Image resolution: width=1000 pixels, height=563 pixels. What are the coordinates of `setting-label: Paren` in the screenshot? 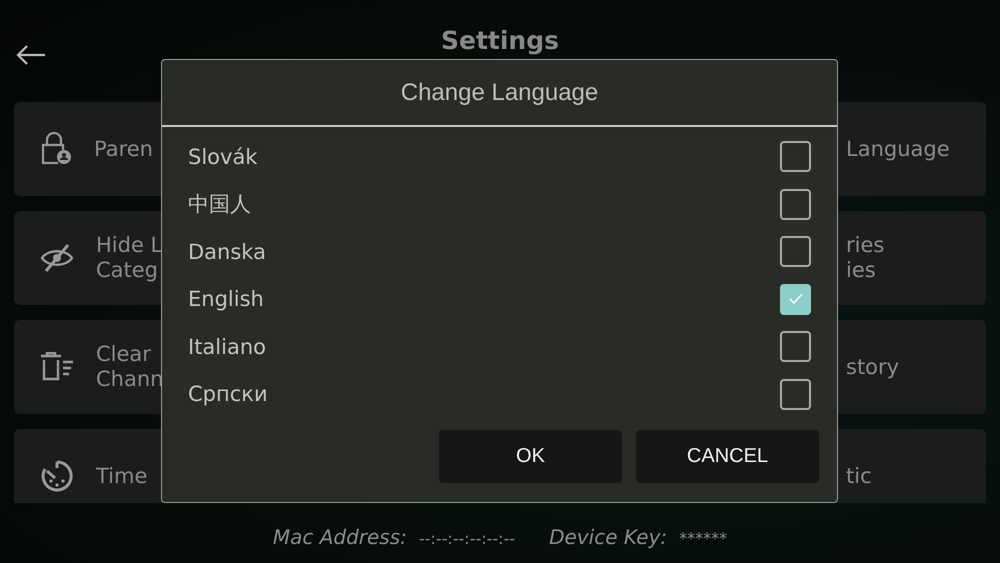 It's located at (123, 149).